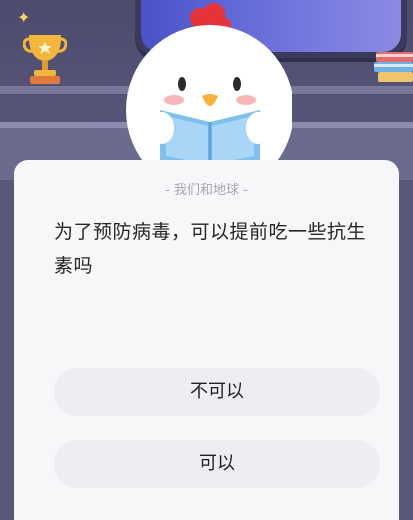 This screenshot has height=520, width=413. Describe the element at coordinates (24, 17) in the screenshot. I see `sparkle-icon: ✦` at that location.